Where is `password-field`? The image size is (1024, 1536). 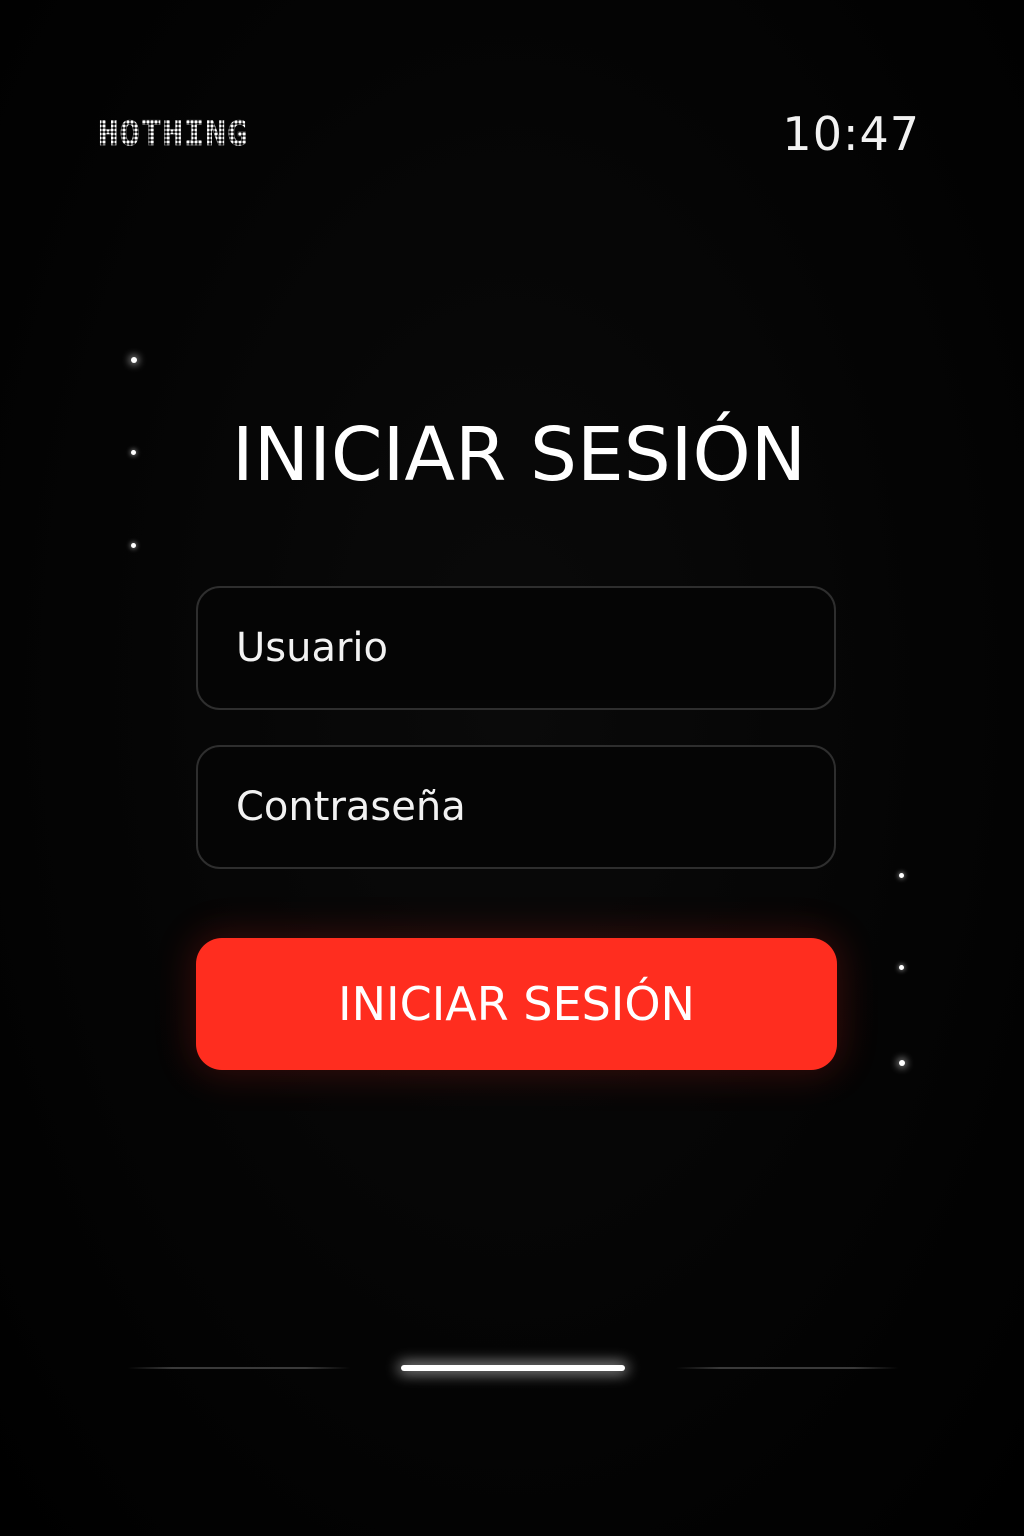
password-field is located at coordinates (516, 807).